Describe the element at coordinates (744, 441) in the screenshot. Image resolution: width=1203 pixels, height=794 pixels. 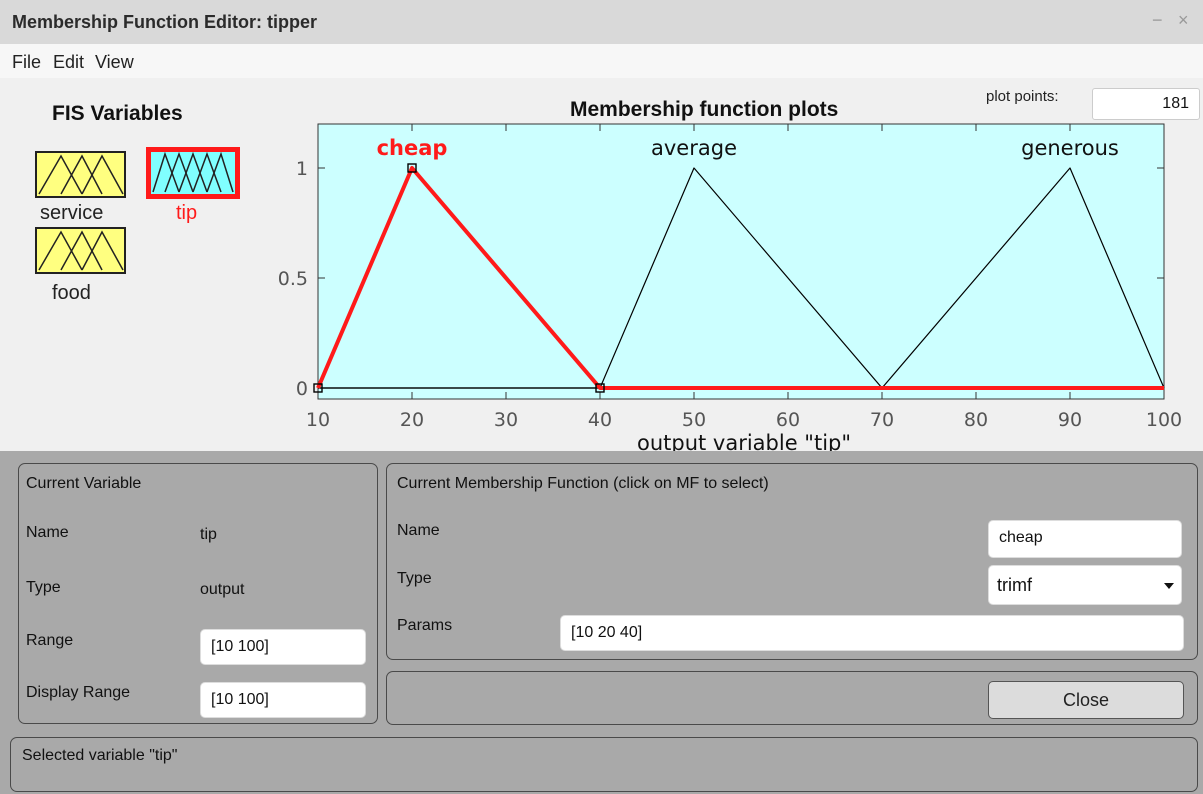
I see `x-axis-label: output variable "tip"` at that location.